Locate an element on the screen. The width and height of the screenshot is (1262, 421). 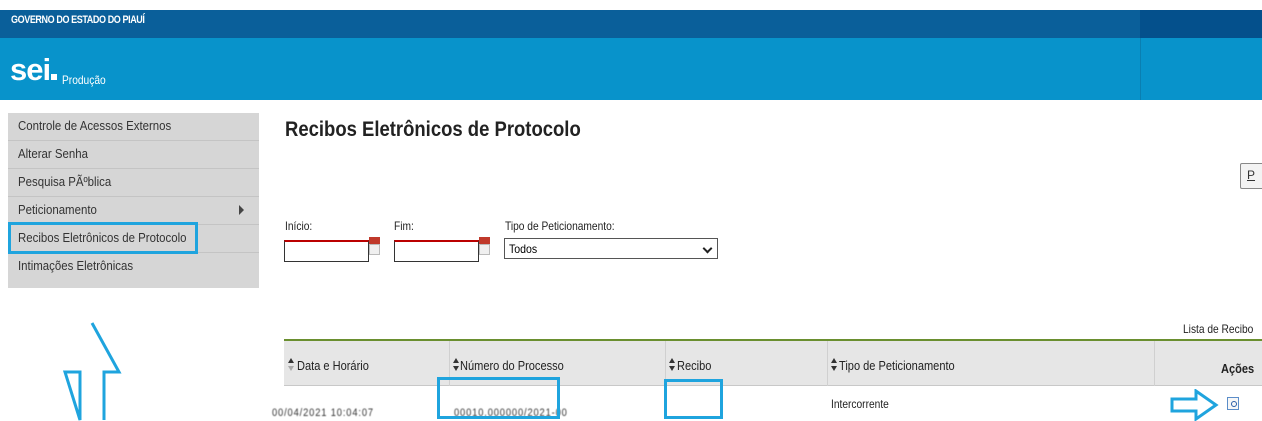
page-title: Recibos Eletrônicos de Protocolo is located at coordinates (433, 129).